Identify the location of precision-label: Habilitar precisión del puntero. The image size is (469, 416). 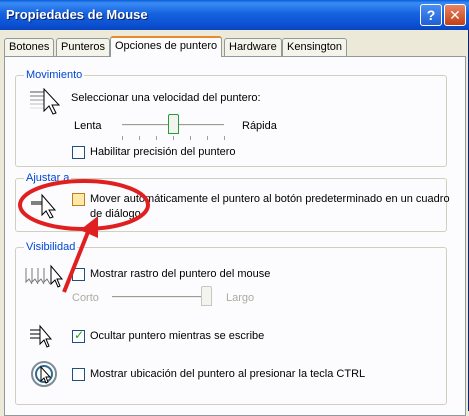
(163, 152).